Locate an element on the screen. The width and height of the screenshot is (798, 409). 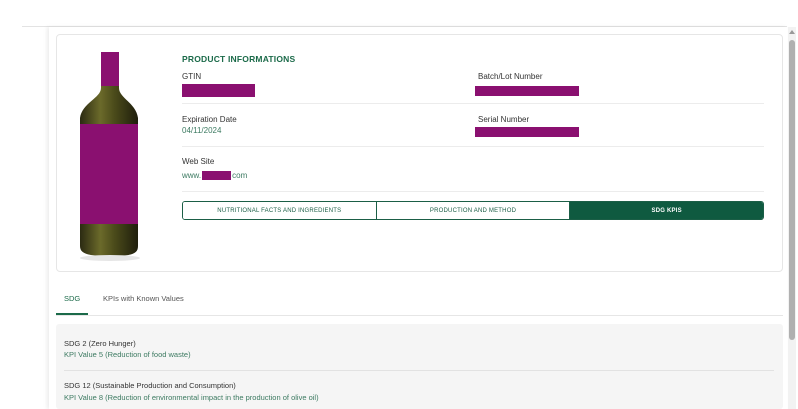
product-heading: PRODUCT INFORMATIONS is located at coordinates (239, 59).